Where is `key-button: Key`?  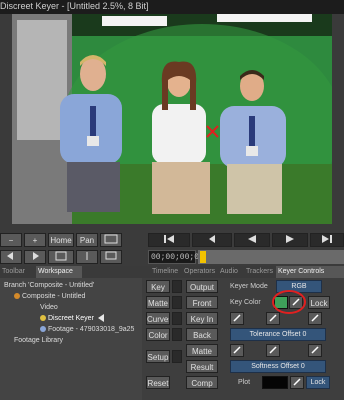
key-button: Key is located at coordinates (158, 286).